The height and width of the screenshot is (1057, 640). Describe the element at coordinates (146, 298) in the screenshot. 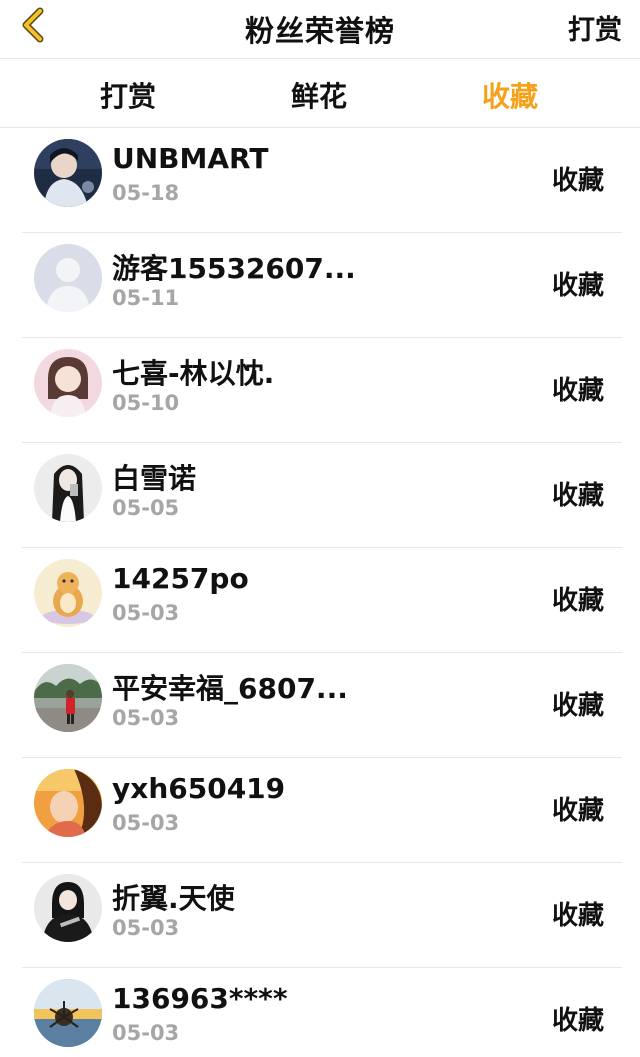

I see `fan-date: 05-11` at that location.